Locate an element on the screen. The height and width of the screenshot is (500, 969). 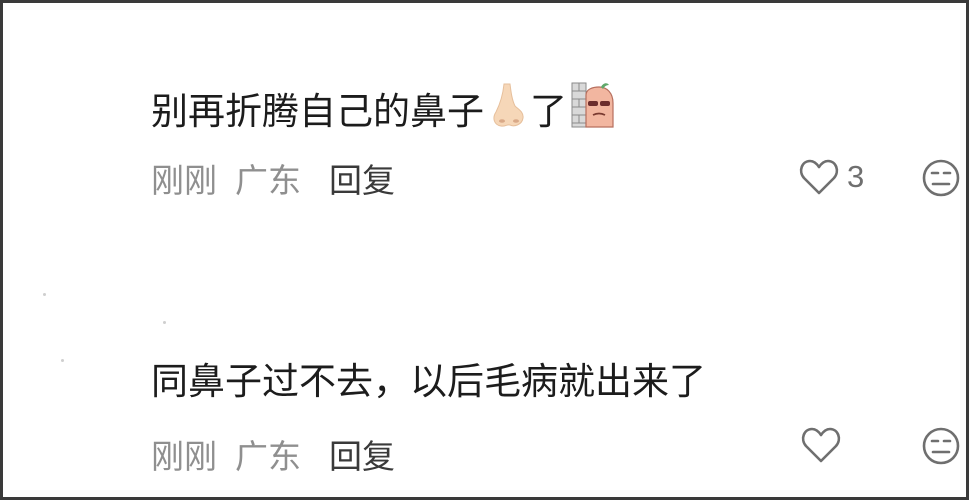
peeking-face-emoji-icon is located at coordinates (593, 111).